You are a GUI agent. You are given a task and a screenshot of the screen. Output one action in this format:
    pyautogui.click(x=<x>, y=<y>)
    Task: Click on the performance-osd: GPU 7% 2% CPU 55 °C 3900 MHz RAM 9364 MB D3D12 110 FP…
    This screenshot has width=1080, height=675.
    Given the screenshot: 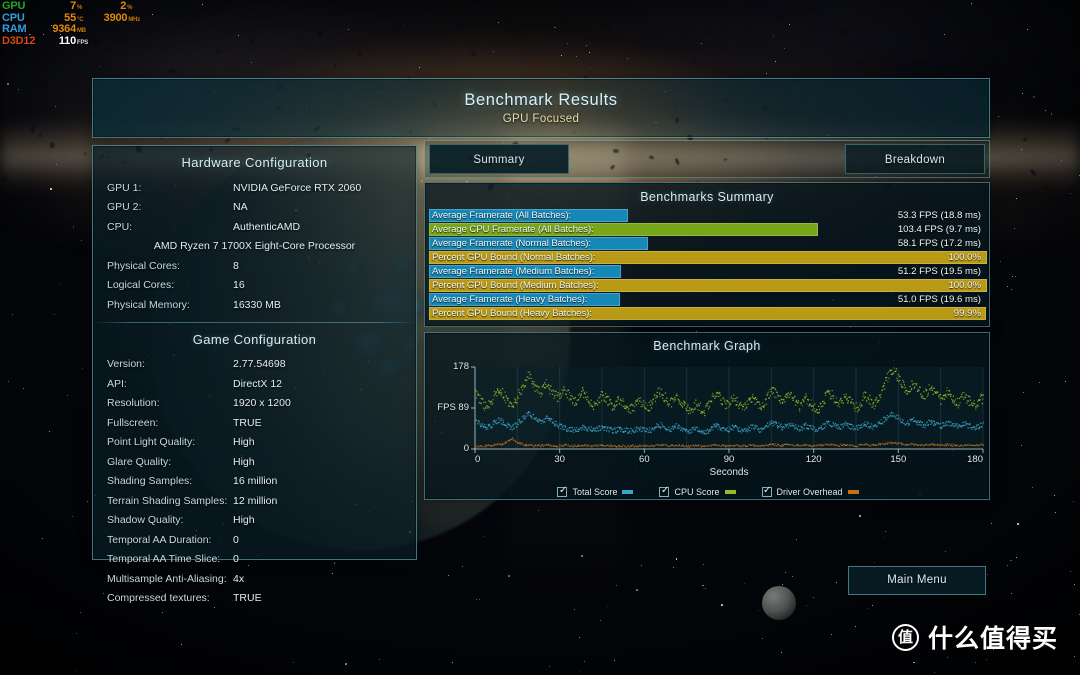 What is the action you would take?
    pyautogui.click(x=71, y=23)
    